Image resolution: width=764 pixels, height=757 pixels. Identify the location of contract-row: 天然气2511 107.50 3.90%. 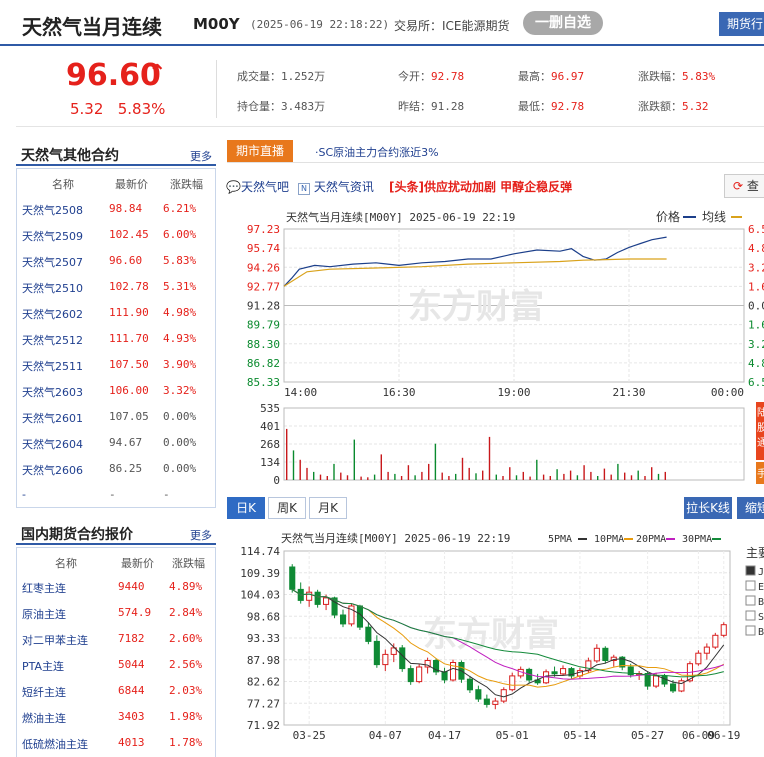
(117, 365).